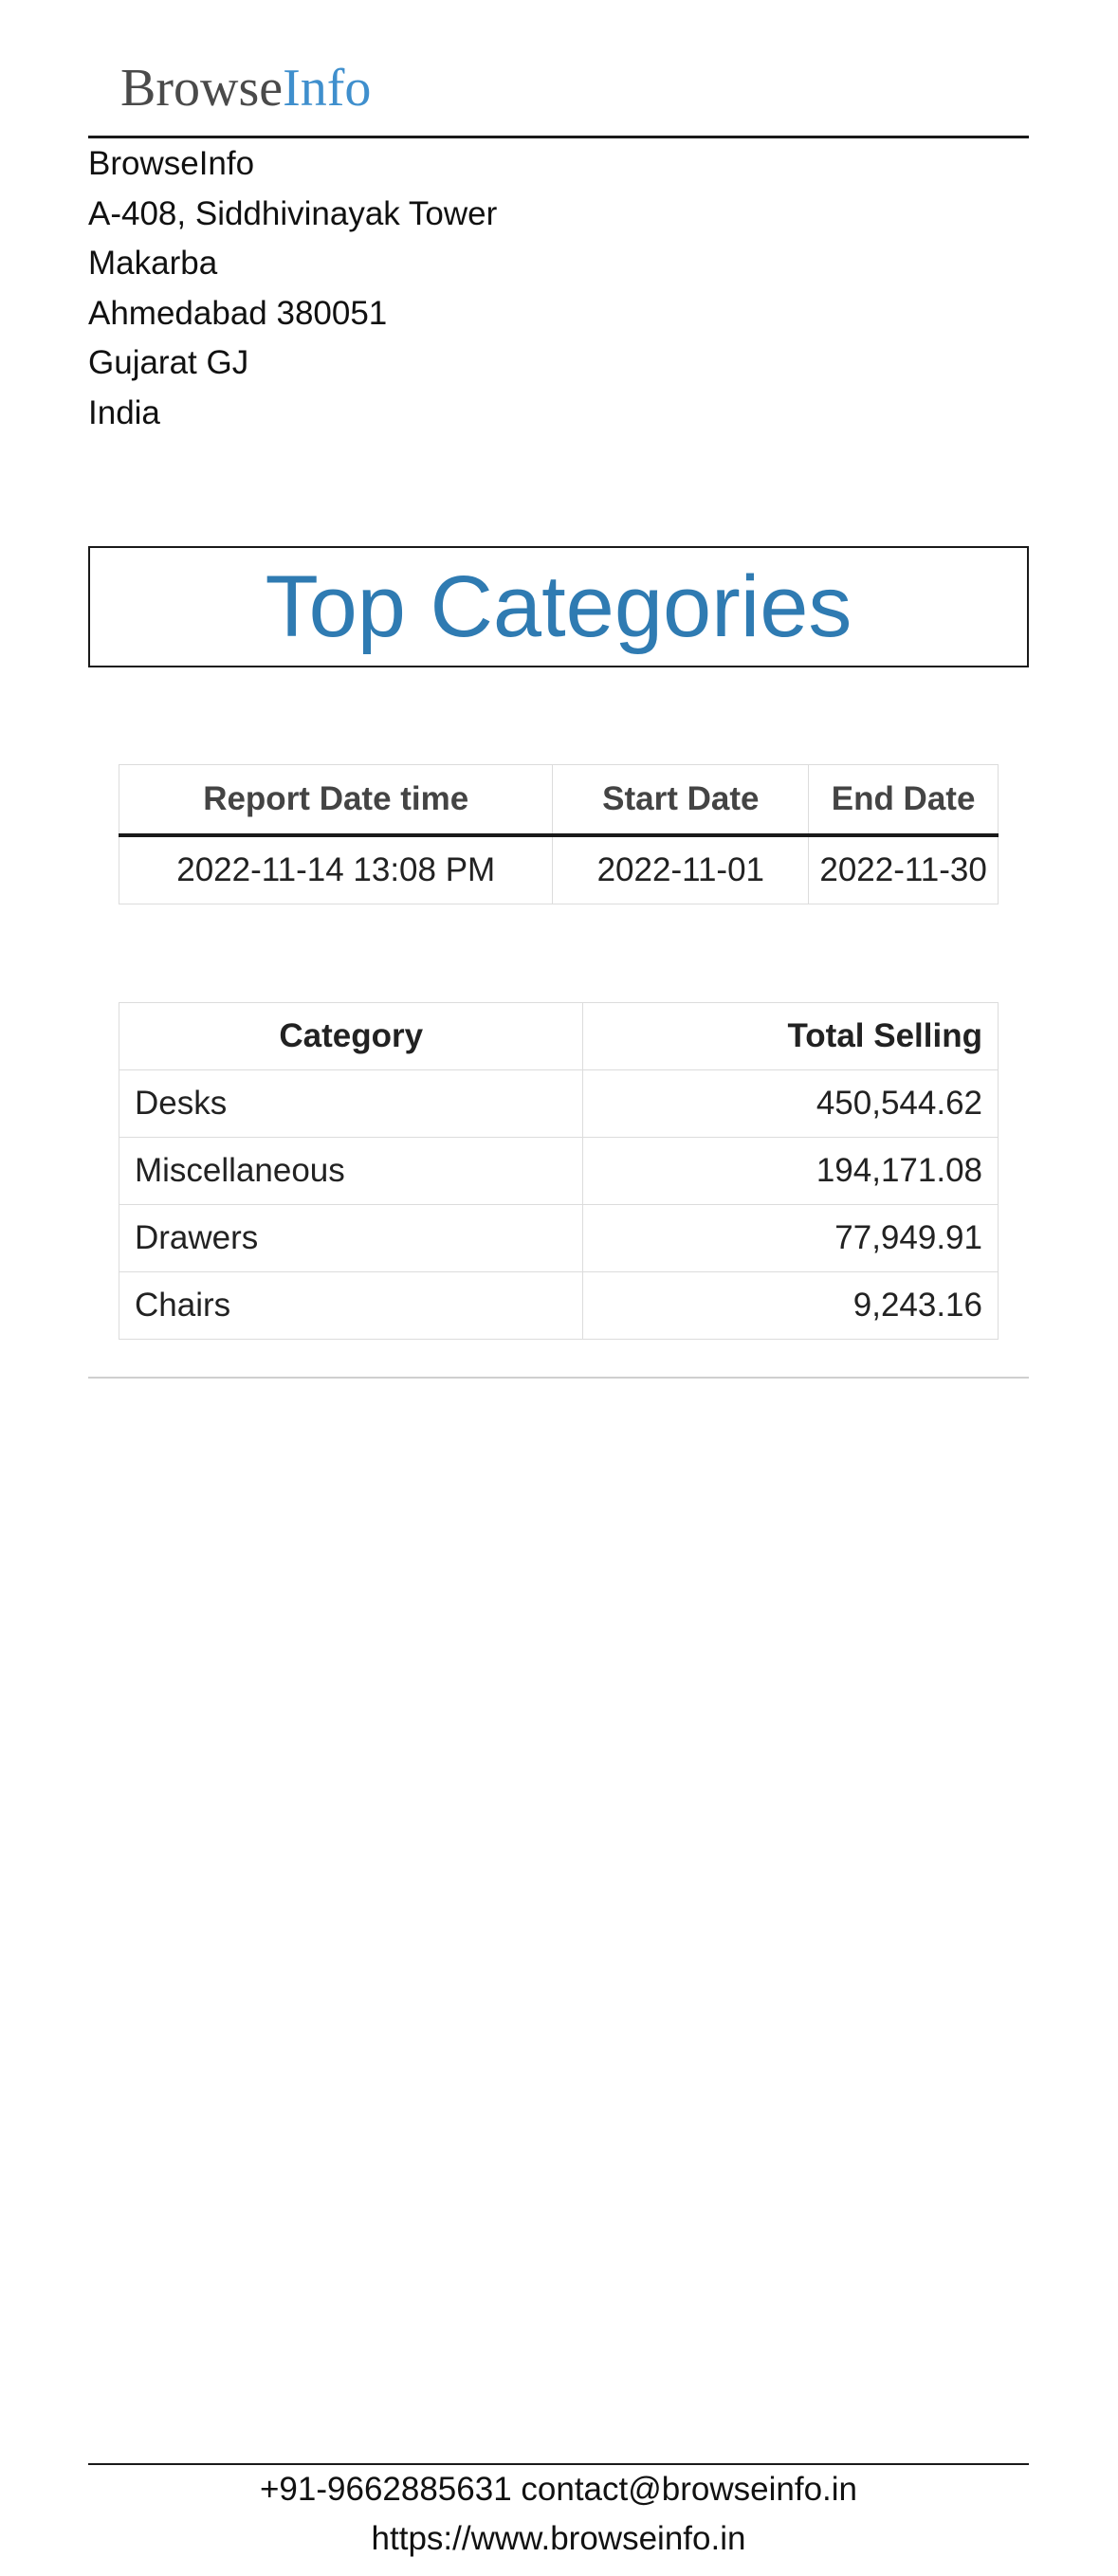 The height and width of the screenshot is (2576, 1118). I want to click on report-date-time-value: 2022-11-14 13:08 PM, so click(336, 869).